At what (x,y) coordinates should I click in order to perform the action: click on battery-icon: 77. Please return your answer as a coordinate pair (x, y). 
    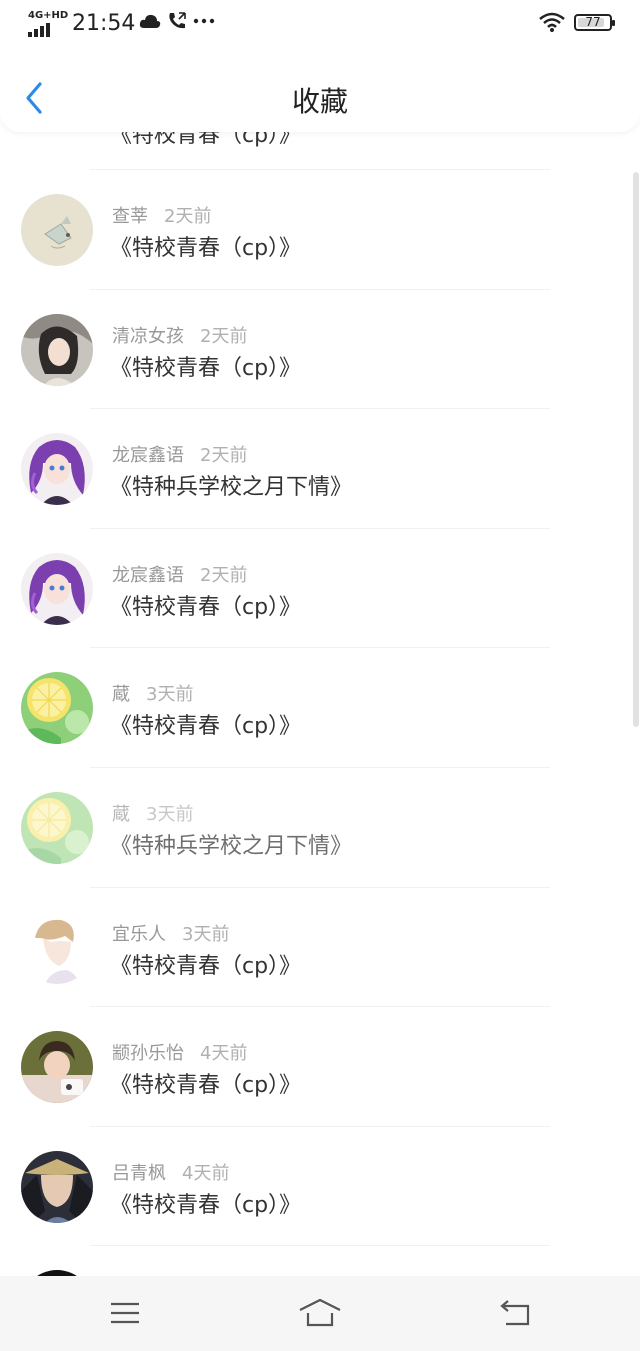
    Looking at the image, I should click on (594, 22).